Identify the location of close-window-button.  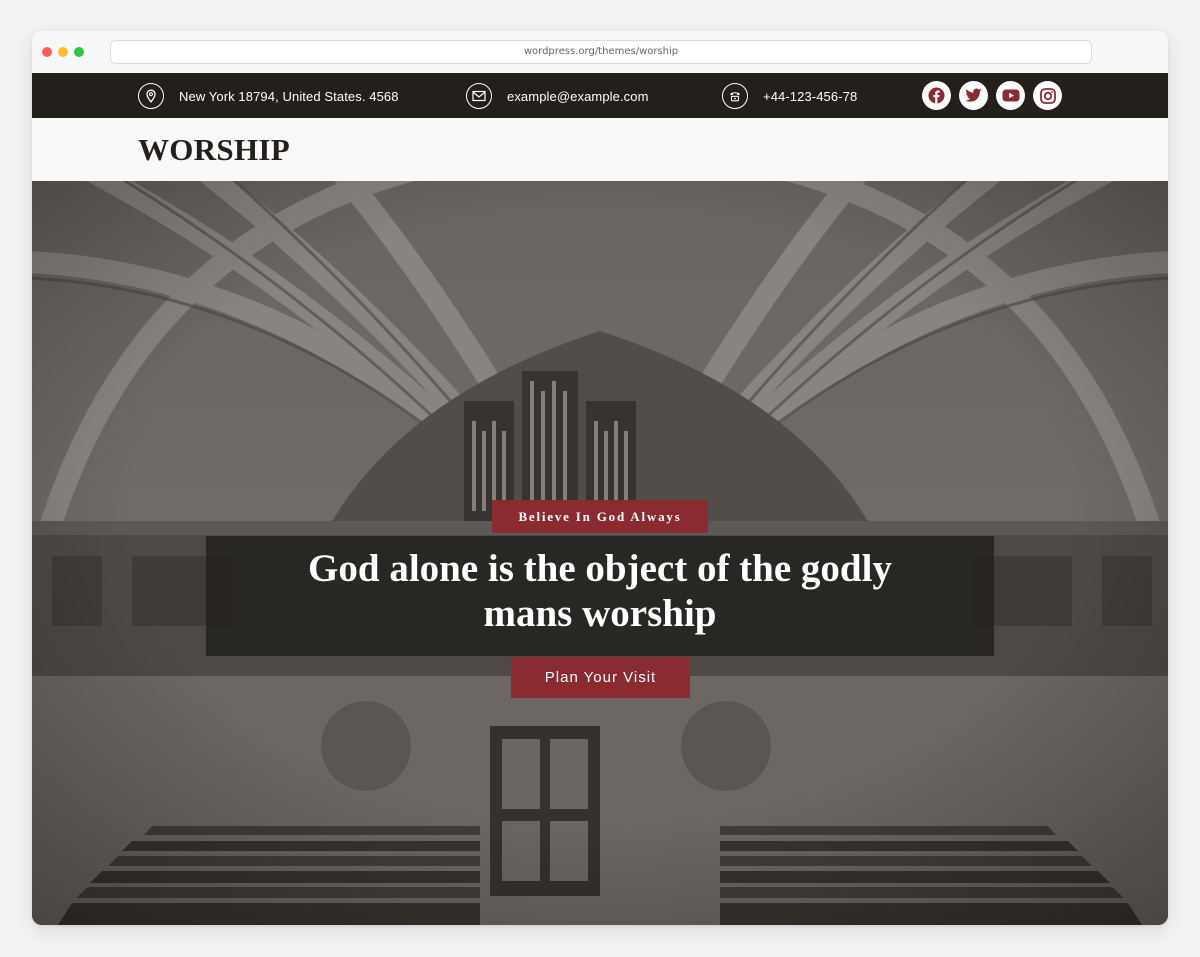
(47, 52).